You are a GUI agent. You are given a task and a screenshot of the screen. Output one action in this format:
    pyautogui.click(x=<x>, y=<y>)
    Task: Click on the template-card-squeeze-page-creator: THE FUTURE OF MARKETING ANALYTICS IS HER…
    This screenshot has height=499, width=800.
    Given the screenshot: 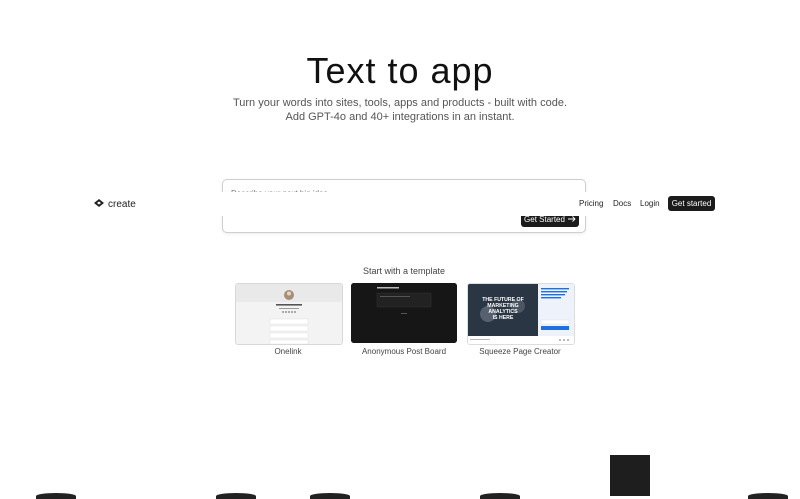 What is the action you would take?
    pyautogui.click(x=521, y=314)
    